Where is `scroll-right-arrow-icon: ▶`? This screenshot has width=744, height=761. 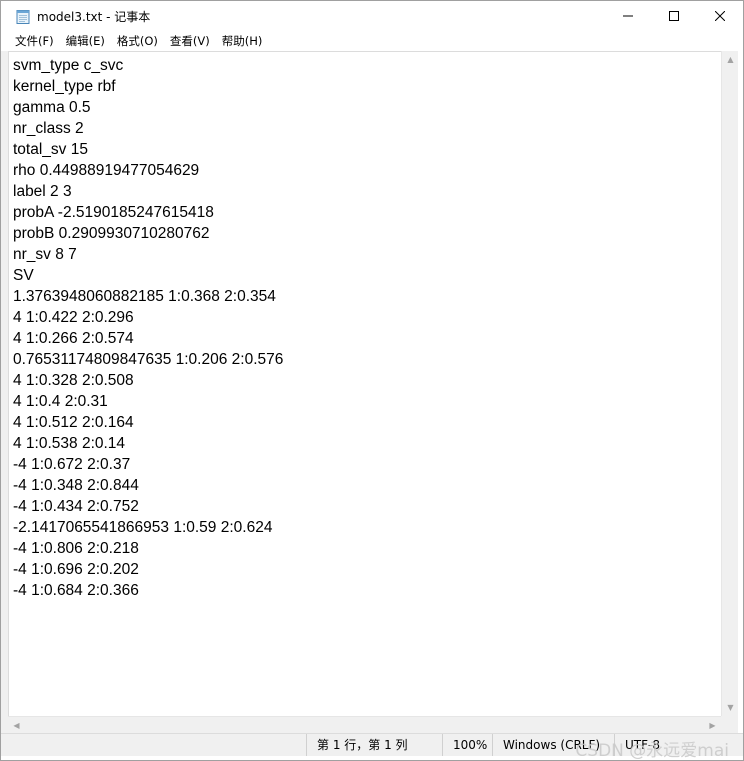 scroll-right-arrow-icon: ▶ is located at coordinates (712, 725).